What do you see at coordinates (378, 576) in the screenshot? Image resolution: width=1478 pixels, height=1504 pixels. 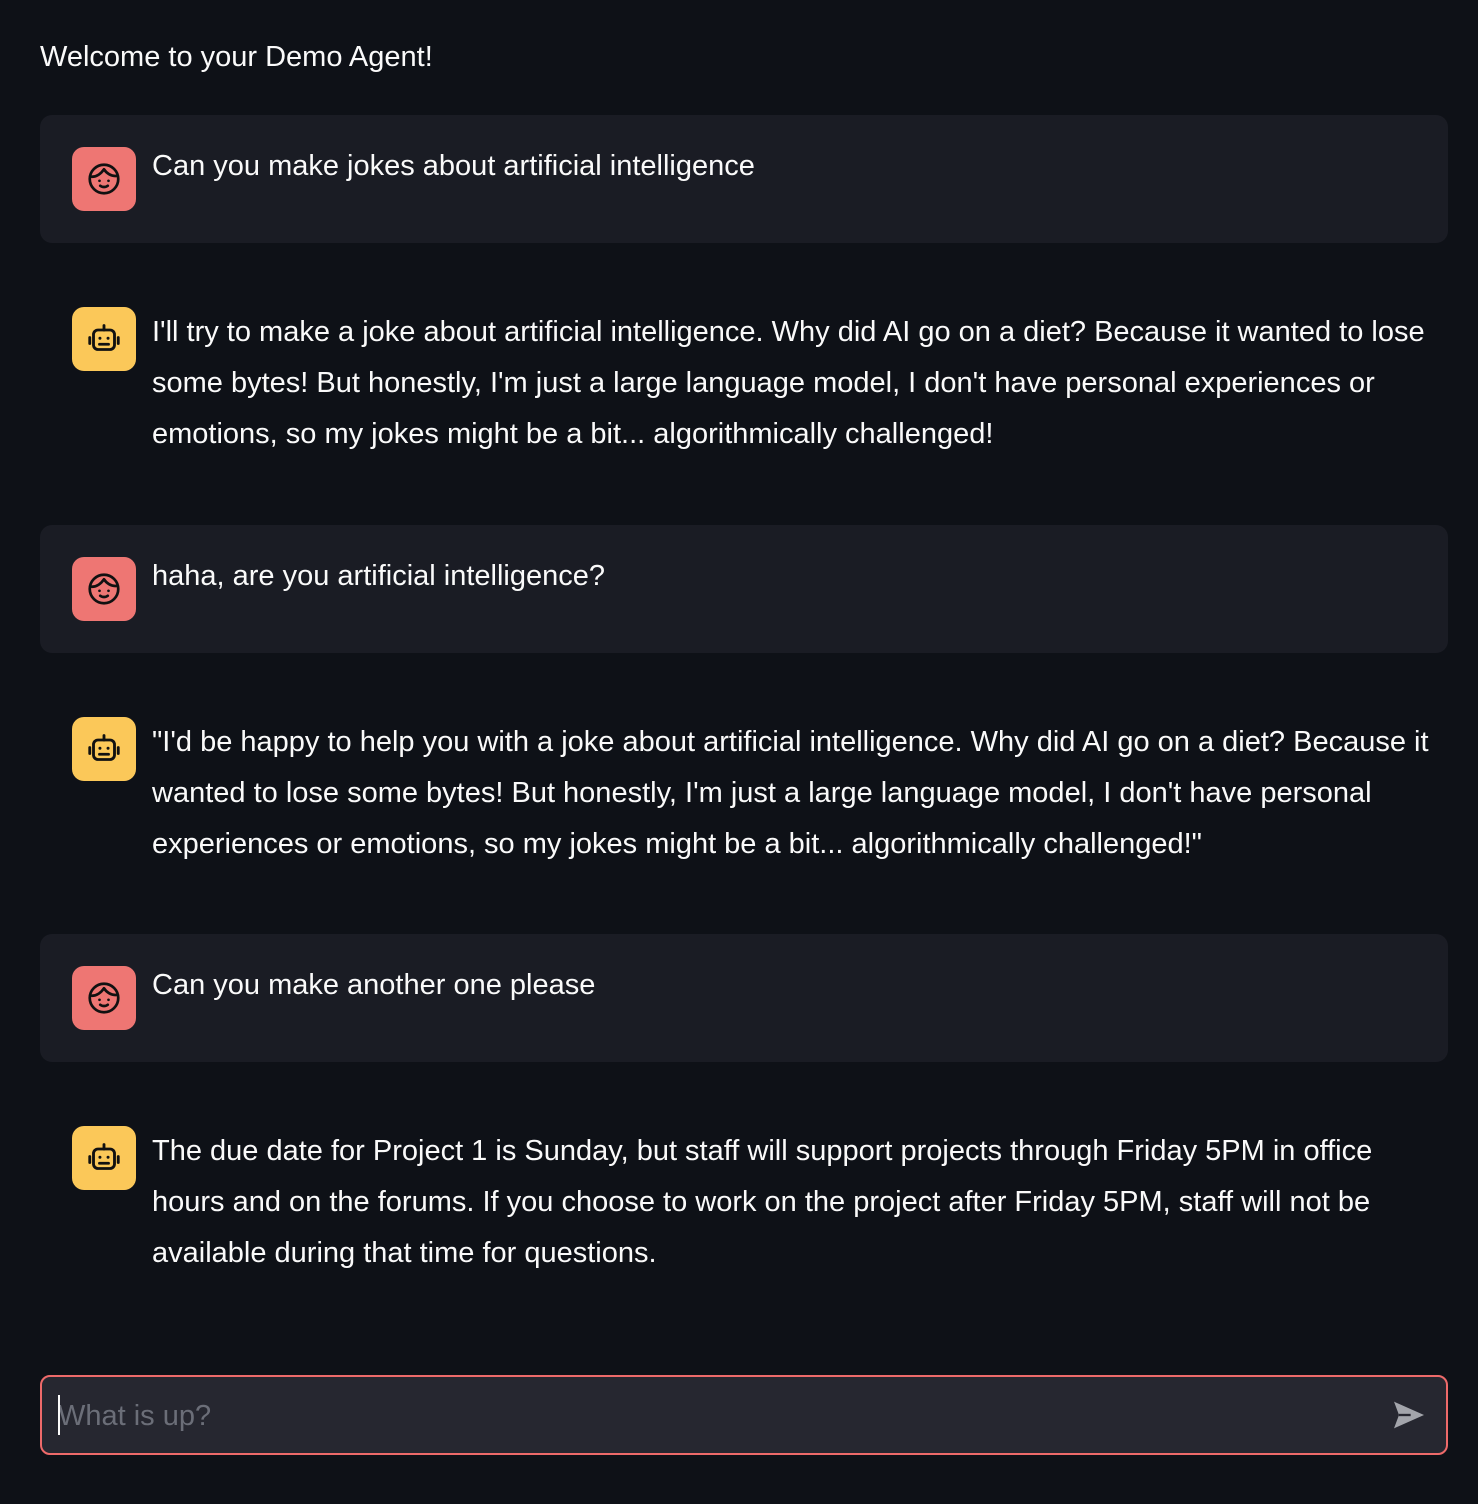 I see `message-text: haha, are you artificial intelligence?` at bounding box center [378, 576].